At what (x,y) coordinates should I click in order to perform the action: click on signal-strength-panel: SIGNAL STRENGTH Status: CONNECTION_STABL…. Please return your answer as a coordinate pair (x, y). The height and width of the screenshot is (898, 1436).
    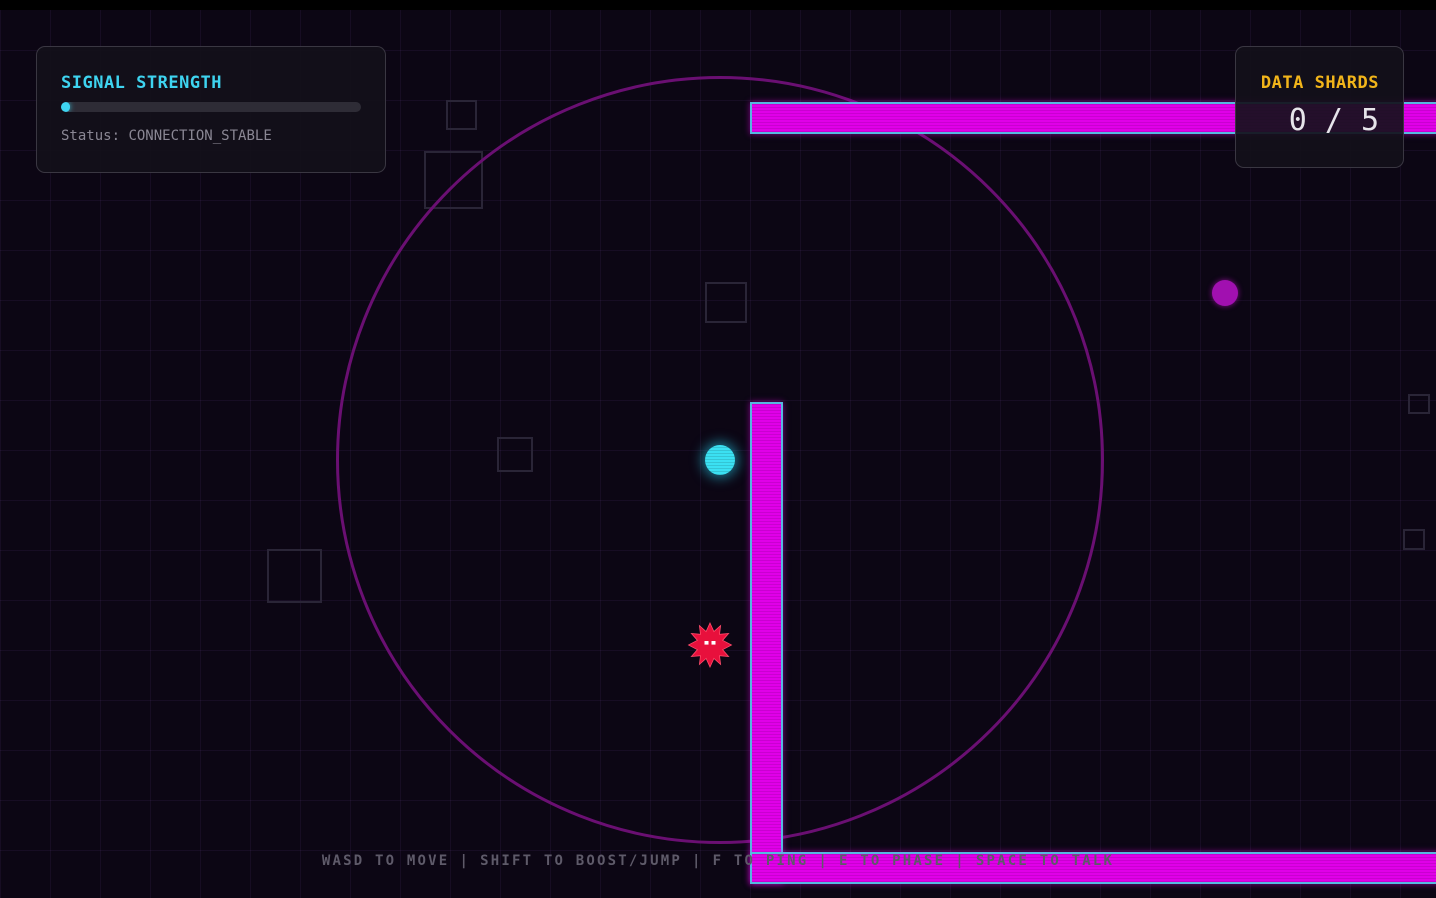
    Looking at the image, I should click on (211, 109).